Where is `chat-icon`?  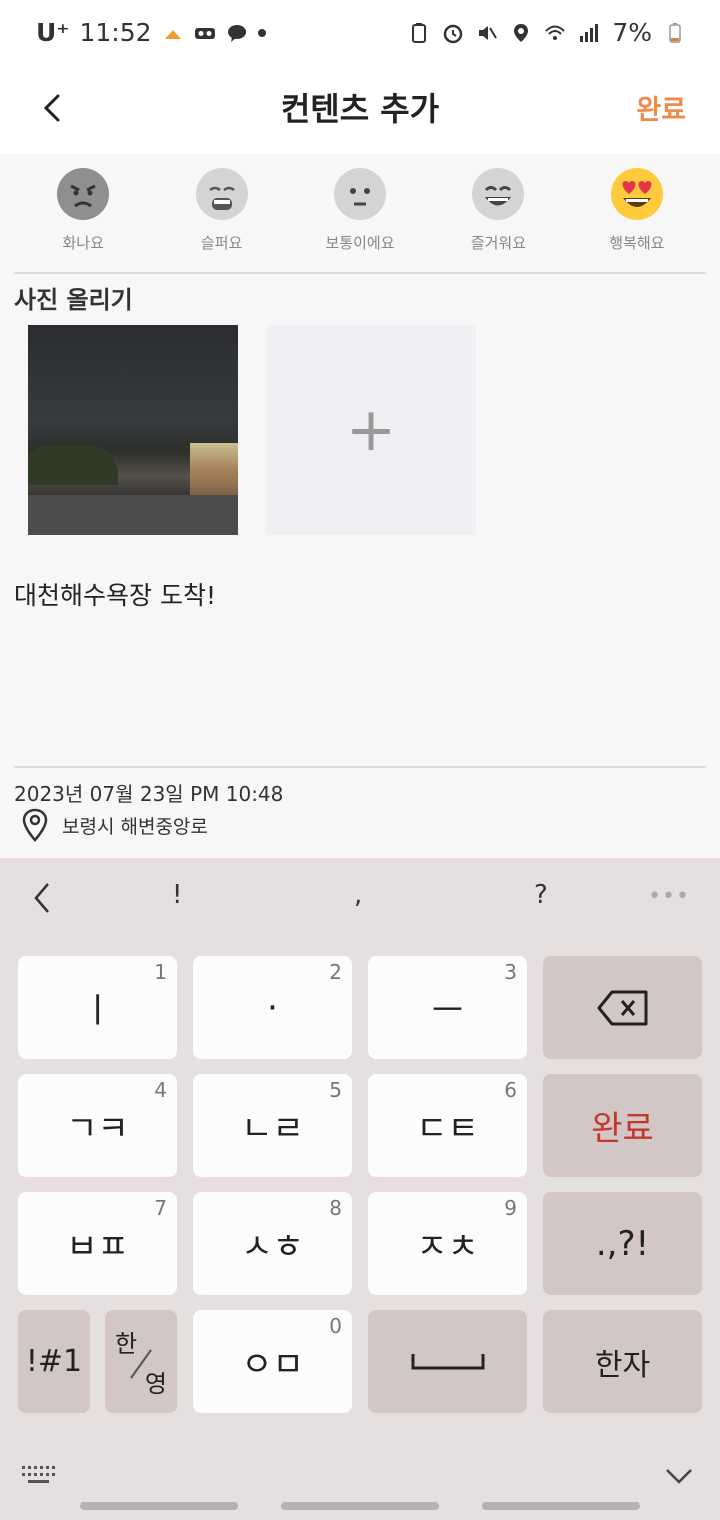
chat-icon is located at coordinates (236, 33).